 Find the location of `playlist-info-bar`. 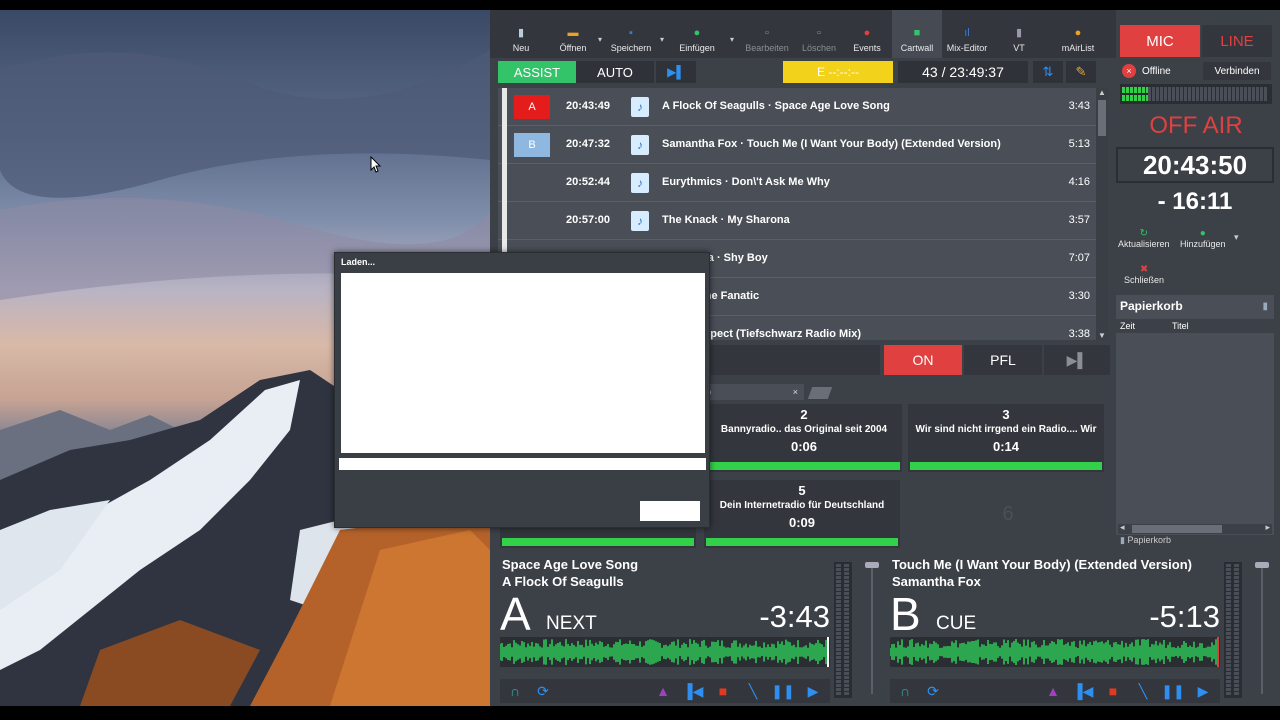

playlist-info-bar is located at coordinates (790, 360).